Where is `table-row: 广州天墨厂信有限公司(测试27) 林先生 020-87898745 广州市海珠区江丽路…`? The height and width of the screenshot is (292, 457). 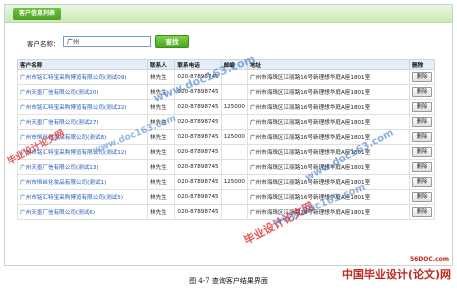 table-row: 广州天墨厂信有限公司(测试27) 林先生 020-87898745 广州市海珠区江丽路… is located at coordinates (226, 122).